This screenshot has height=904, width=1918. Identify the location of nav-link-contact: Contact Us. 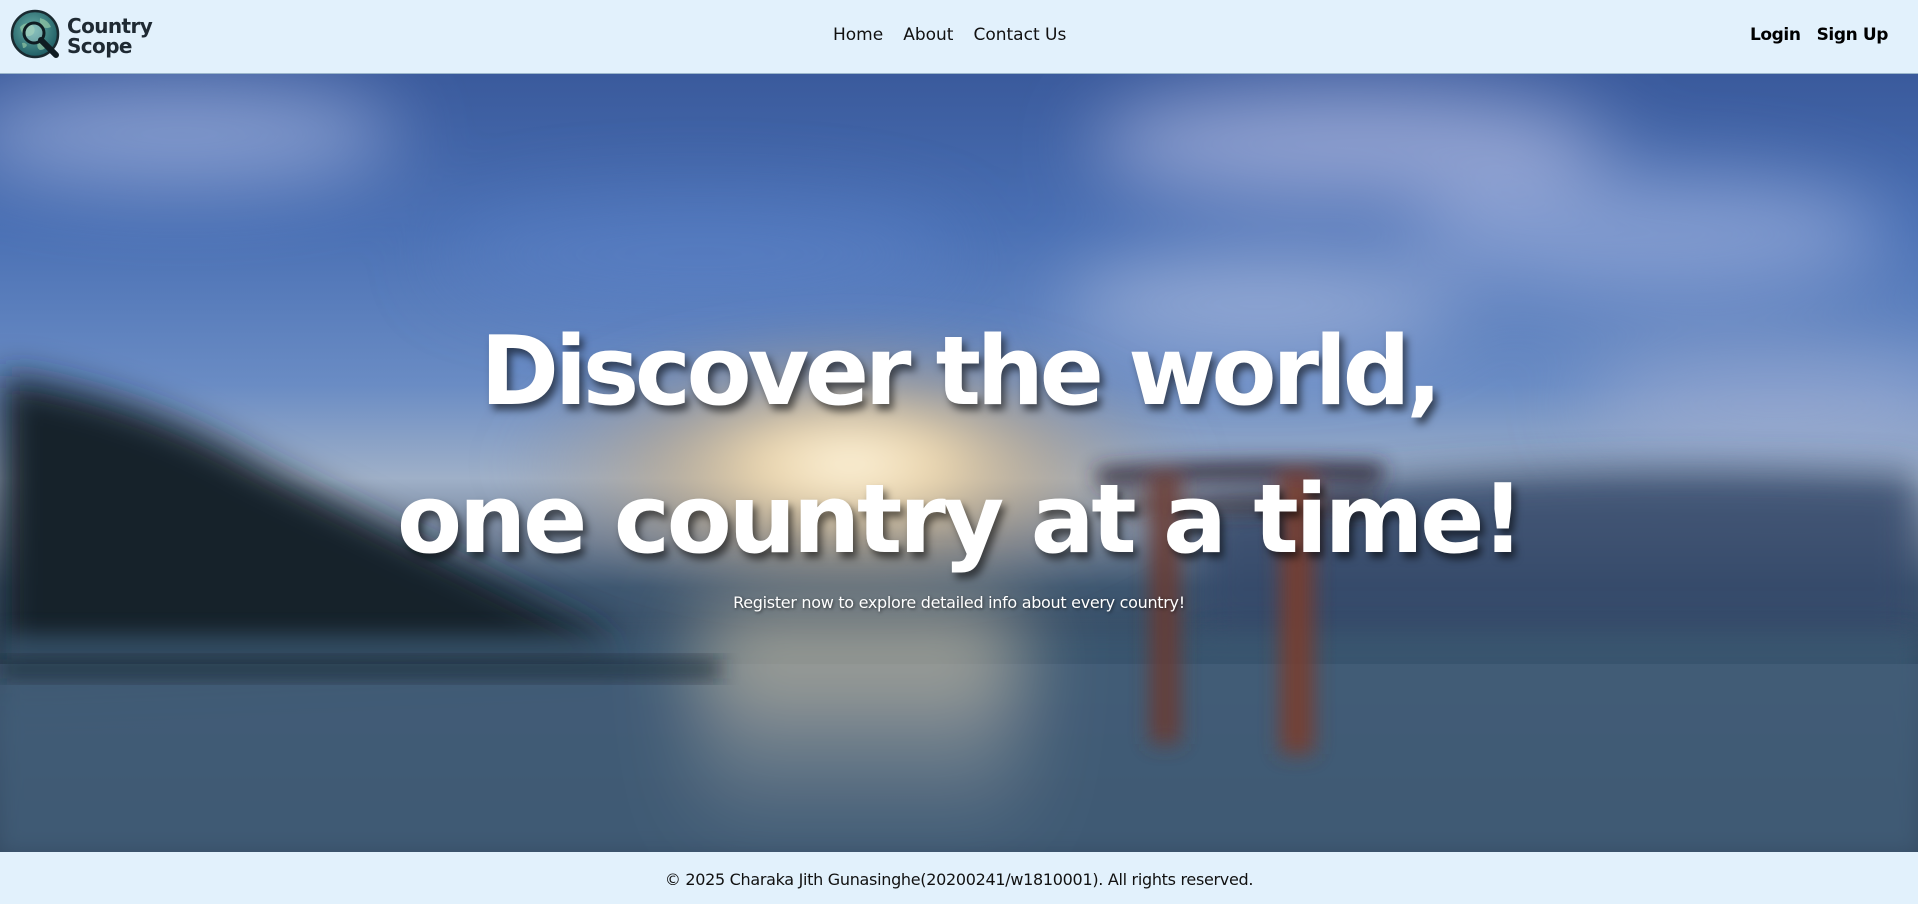
(1019, 35).